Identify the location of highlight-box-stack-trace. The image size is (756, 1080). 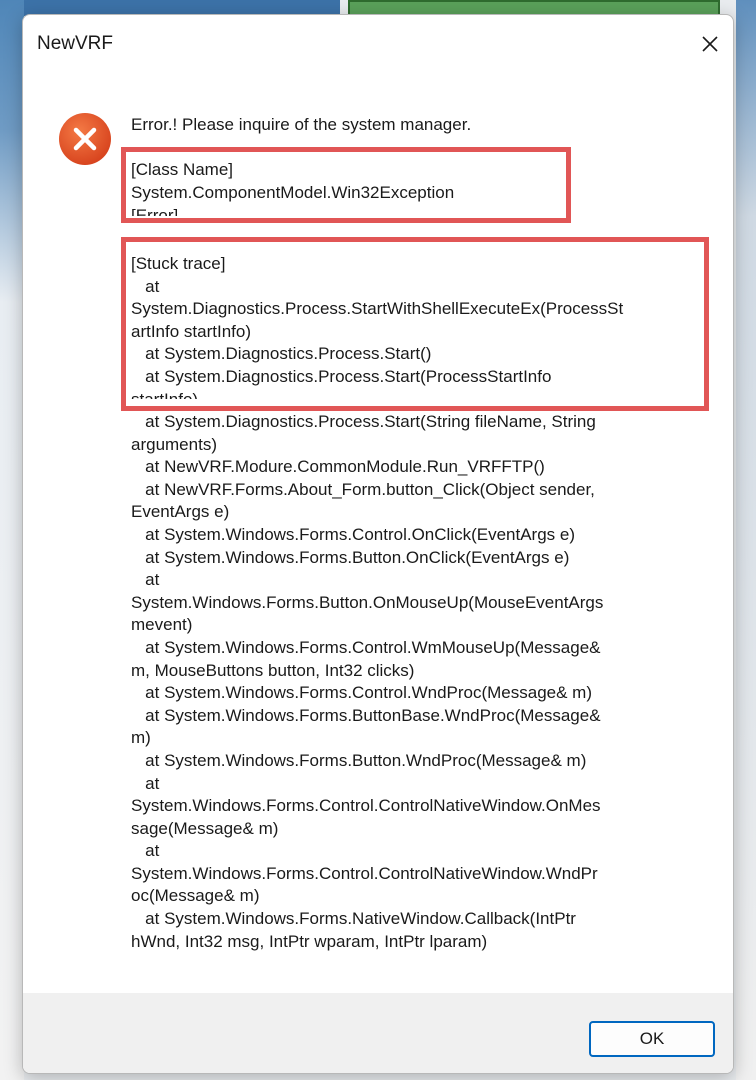
(415, 324).